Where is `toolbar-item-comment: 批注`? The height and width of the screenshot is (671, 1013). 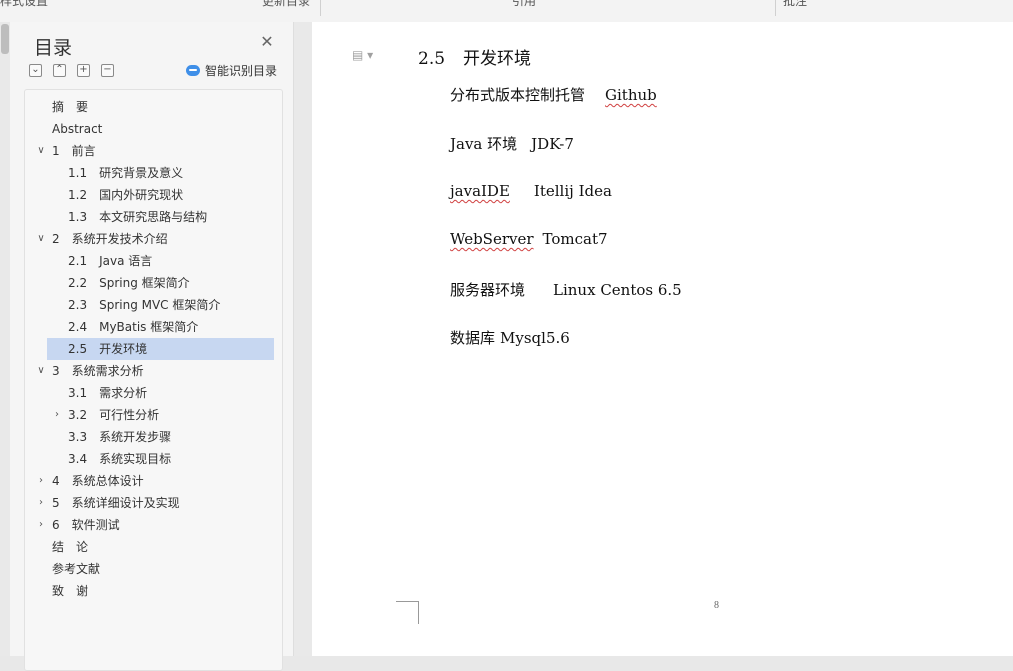
toolbar-item-comment: 批注 is located at coordinates (795, 4).